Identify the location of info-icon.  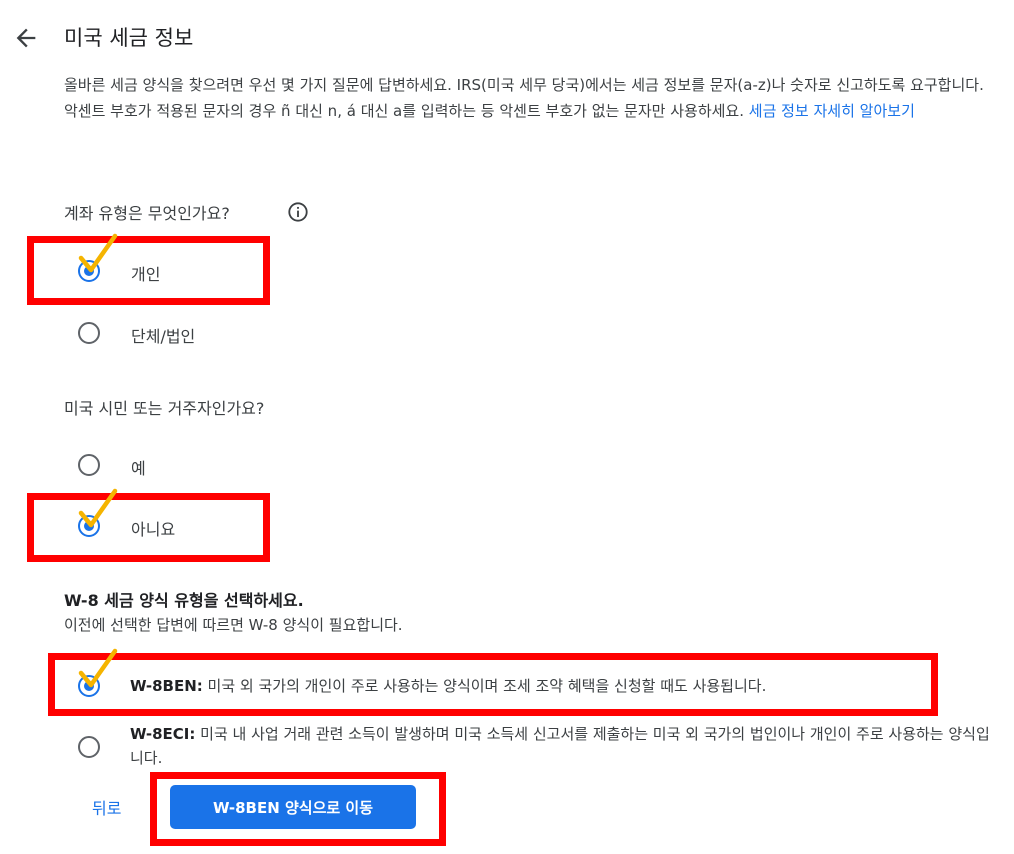
(298, 212).